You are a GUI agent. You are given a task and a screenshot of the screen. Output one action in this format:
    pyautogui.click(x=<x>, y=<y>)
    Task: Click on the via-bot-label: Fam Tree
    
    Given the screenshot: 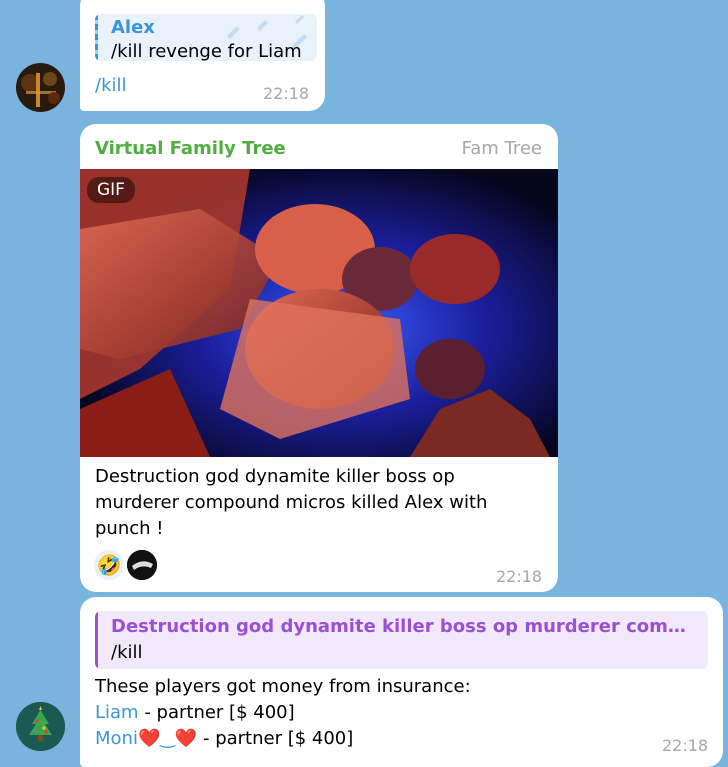 What is the action you would take?
    pyautogui.click(x=502, y=148)
    